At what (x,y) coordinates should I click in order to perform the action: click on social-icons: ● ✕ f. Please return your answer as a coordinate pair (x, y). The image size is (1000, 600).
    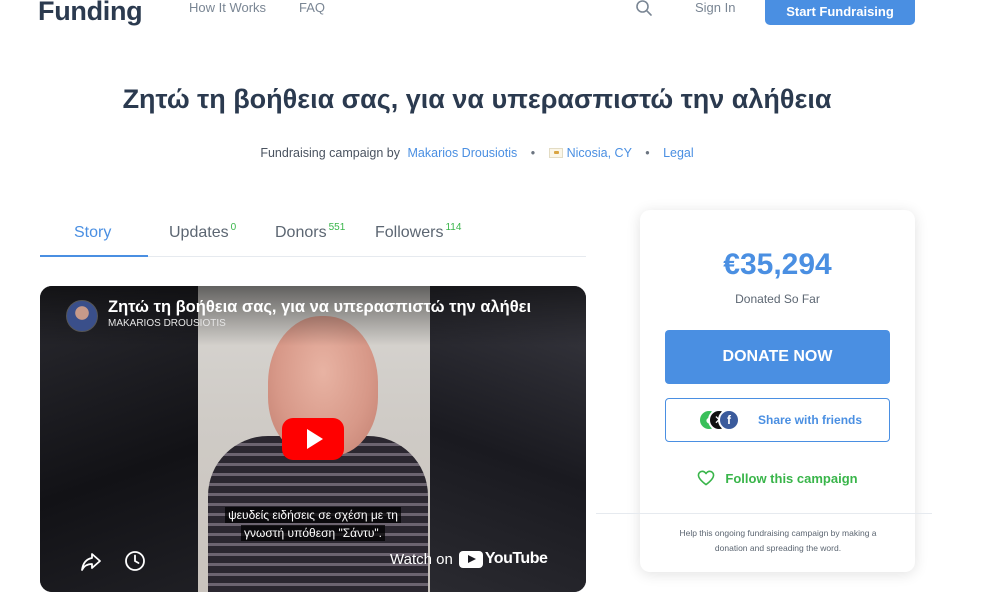
    Looking at the image, I should click on (723, 420).